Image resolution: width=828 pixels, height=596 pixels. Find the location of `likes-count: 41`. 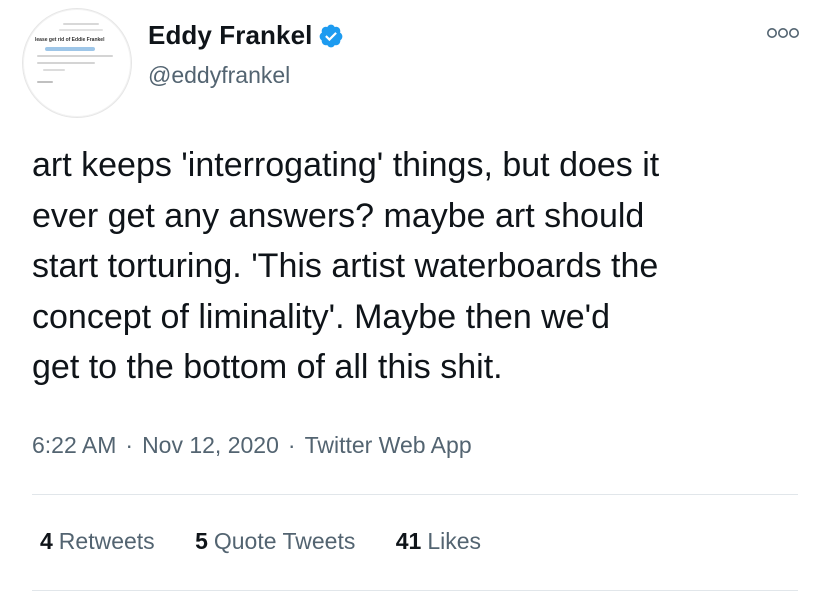

likes-count: 41 is located at coordinates (408, 541).